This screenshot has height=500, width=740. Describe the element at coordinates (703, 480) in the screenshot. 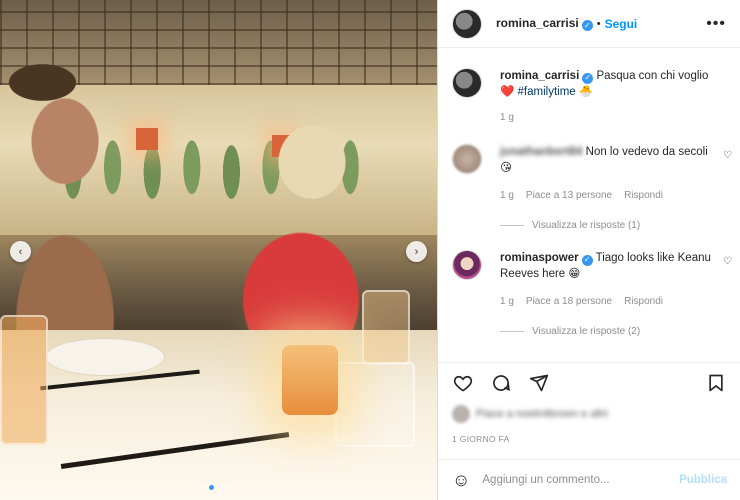

I see `publish-button: Pubblica` at that location.